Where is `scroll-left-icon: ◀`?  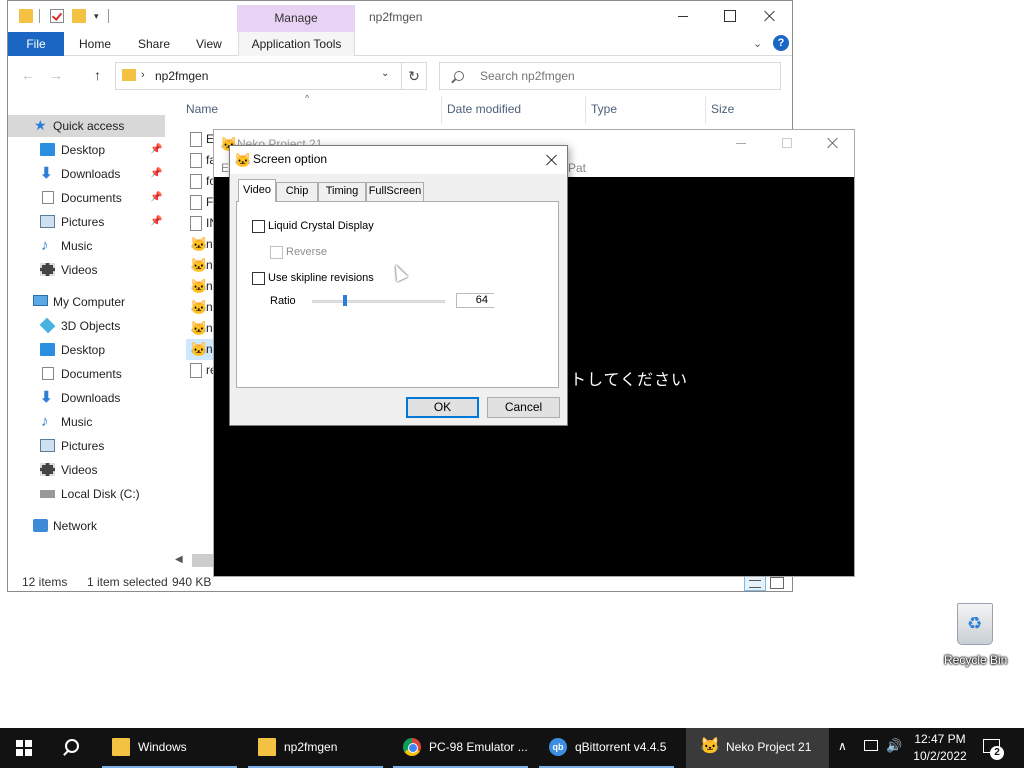
scroll-left-icon: ◀ is located at coordinates (179, 559).